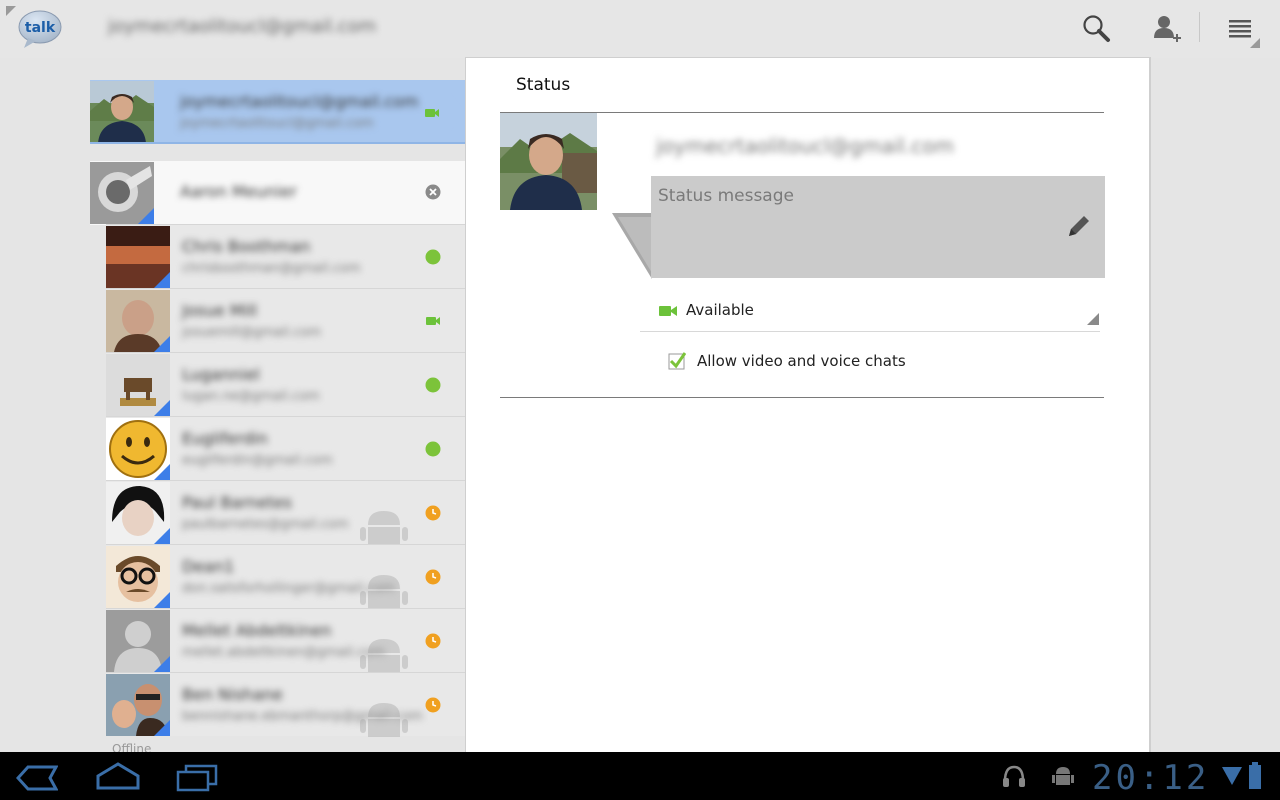 Image resolution: width=1280 pixels, height=800 pixels. I want to click on status-message-input: Status message, so click(878, 227).